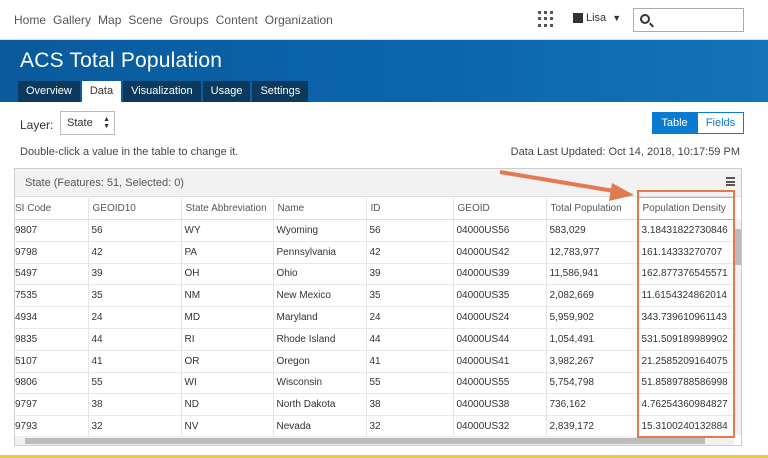 This screenshot has height=458, width=768. Describe the element at coordinates (227, 317) in the screenshot. I see `table-cell: MD` at that location.